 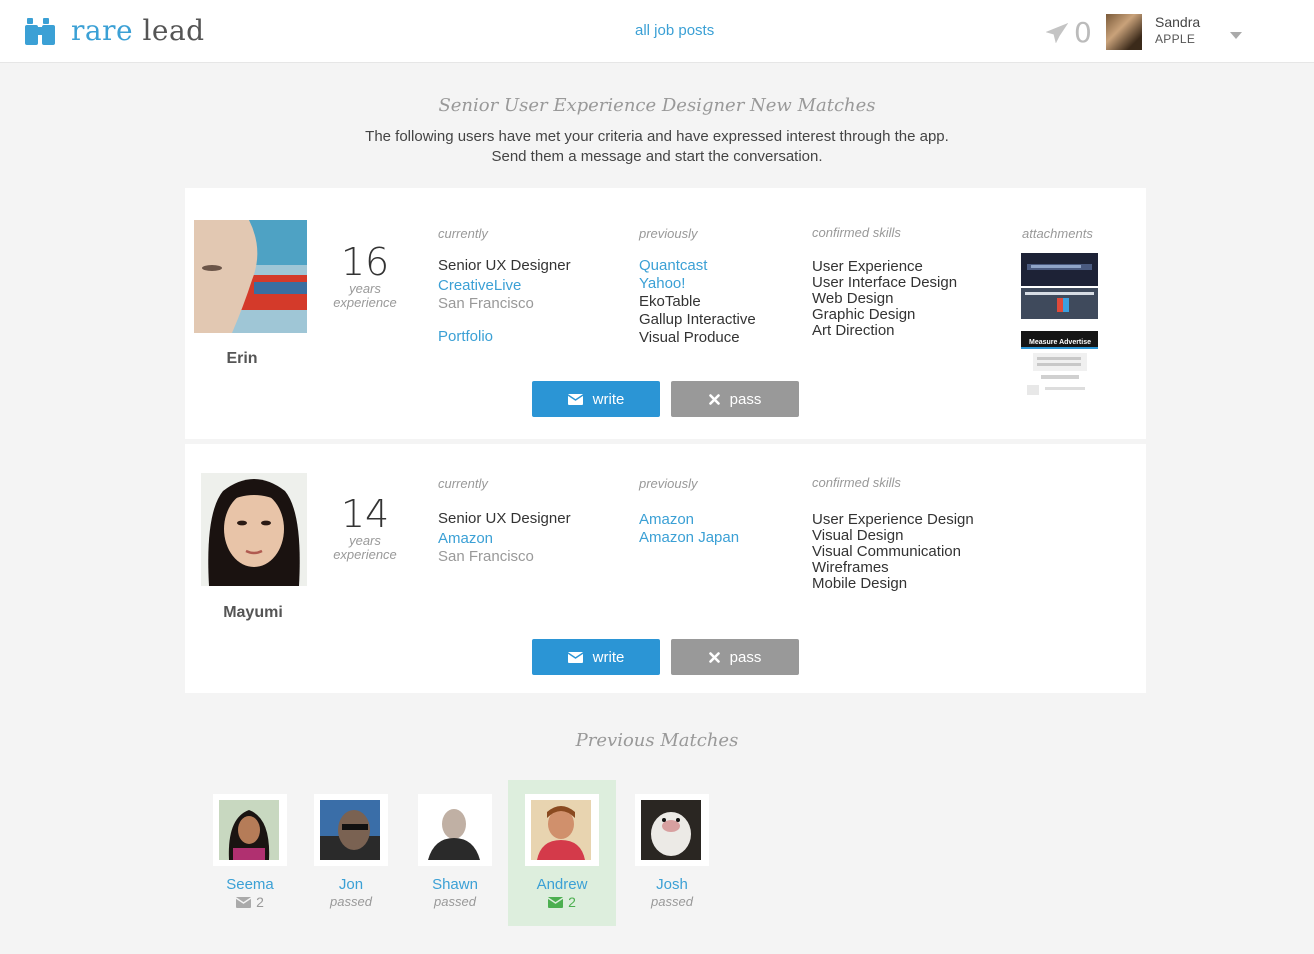 What do you see at coordinates (365, 514) in the screenshot?
I see `years-number: 14` at bounding box center [365, 514].